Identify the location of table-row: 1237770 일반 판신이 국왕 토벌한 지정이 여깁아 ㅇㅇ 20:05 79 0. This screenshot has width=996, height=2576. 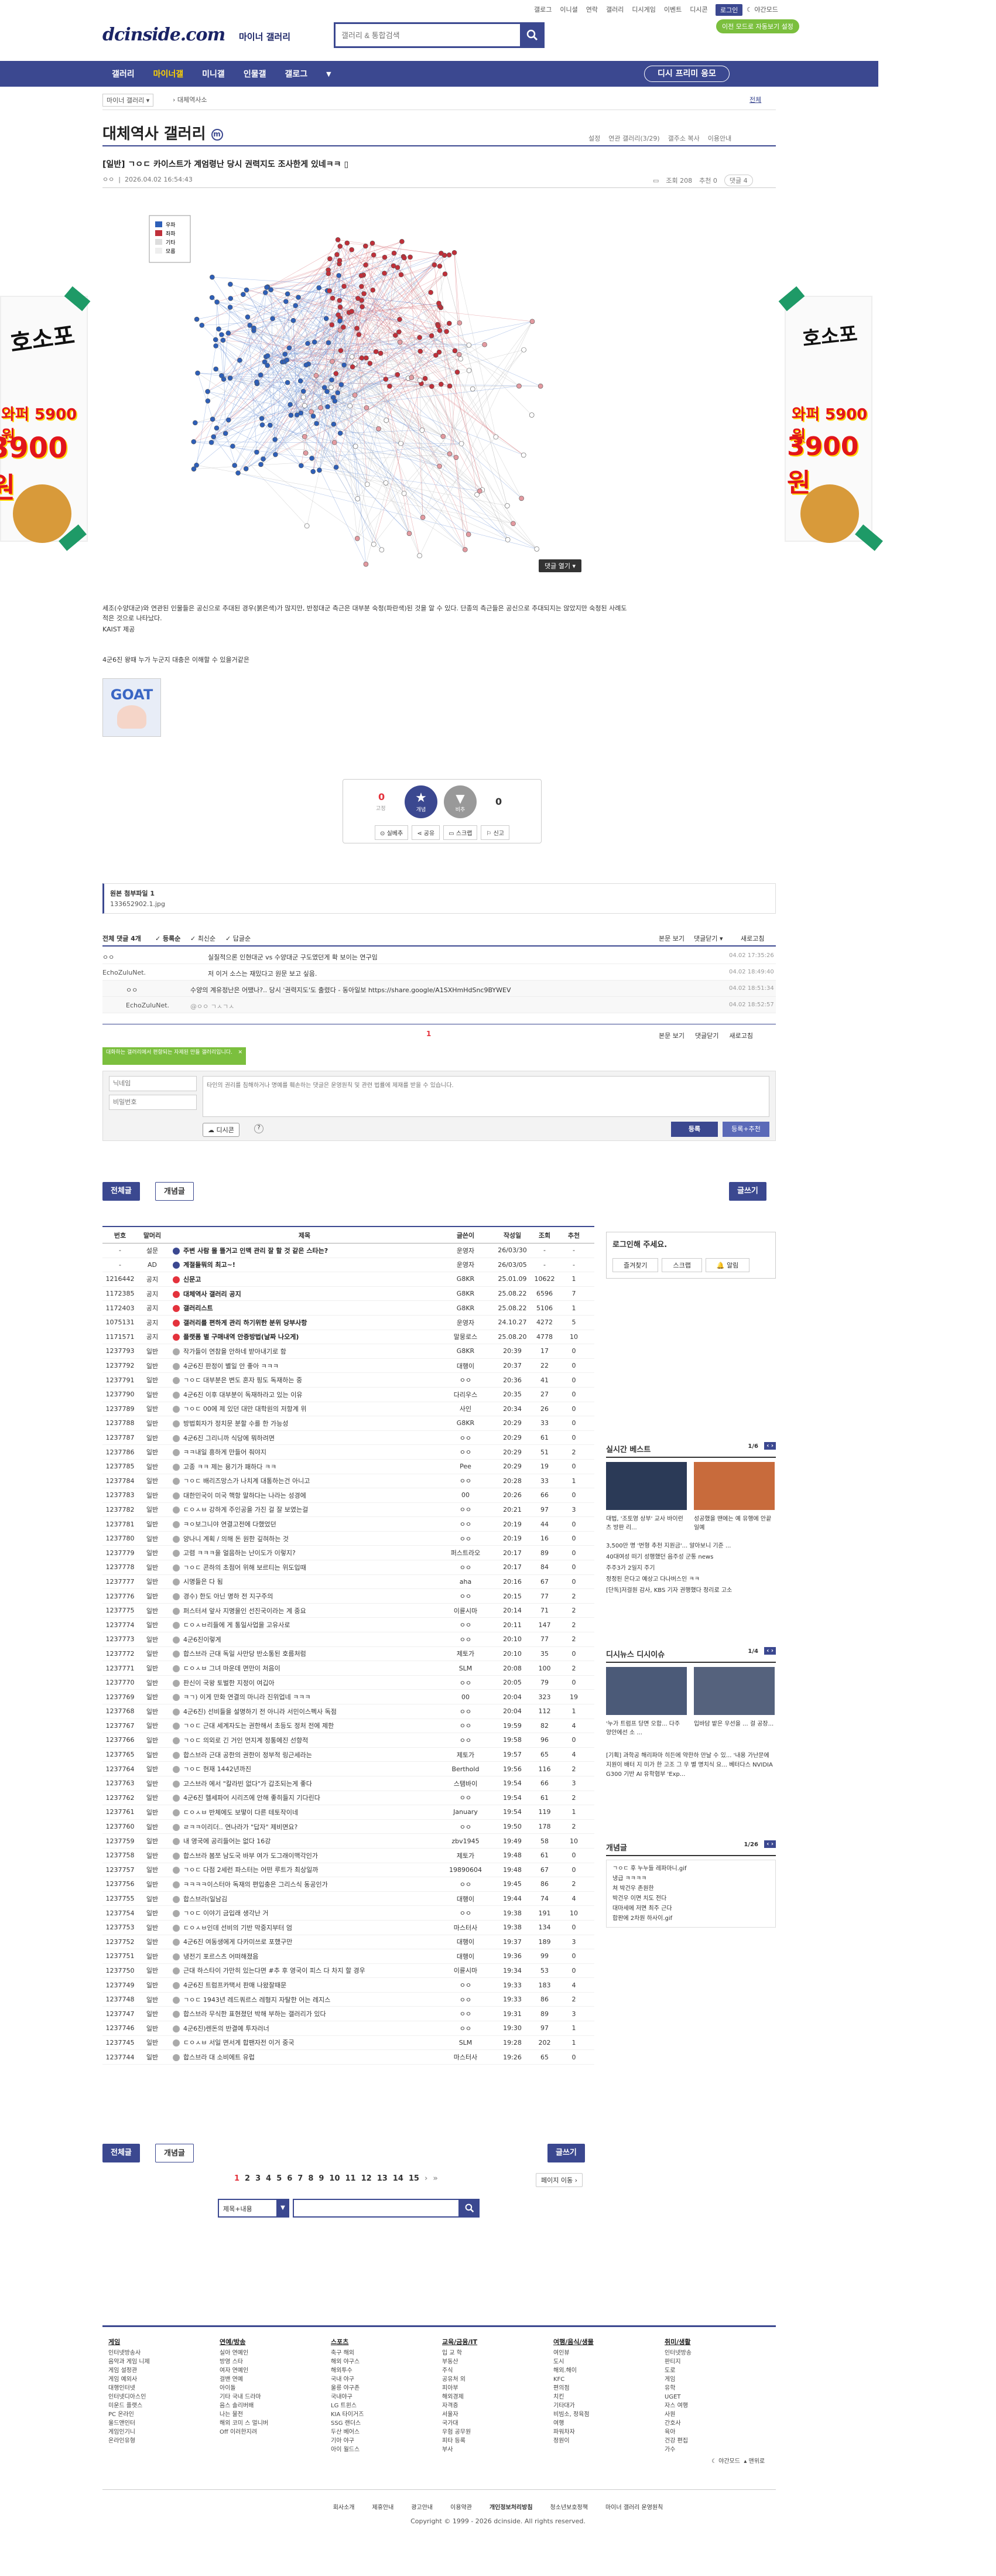
(348, 1683).